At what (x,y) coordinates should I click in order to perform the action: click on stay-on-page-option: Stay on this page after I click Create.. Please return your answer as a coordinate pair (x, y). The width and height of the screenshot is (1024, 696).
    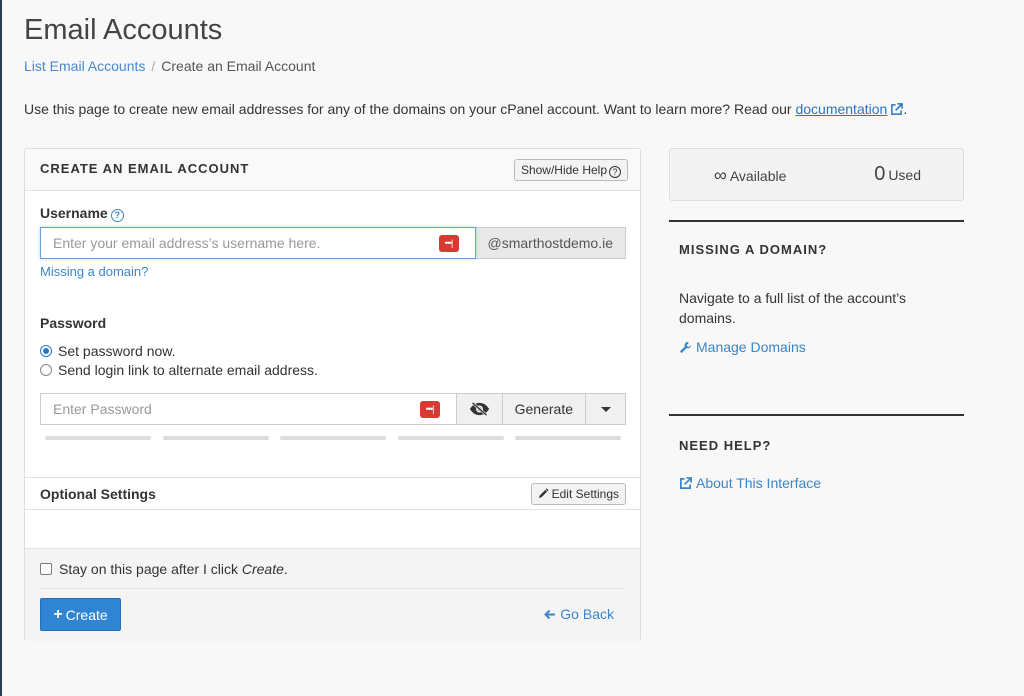
    Looking at the image, I should click on (164, 569).